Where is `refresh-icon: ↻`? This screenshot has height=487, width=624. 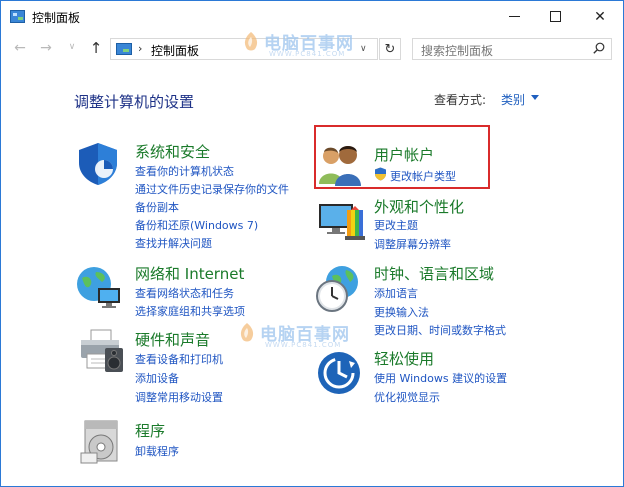
refresh-icon: ↻ is located at coordinates (390, 49).